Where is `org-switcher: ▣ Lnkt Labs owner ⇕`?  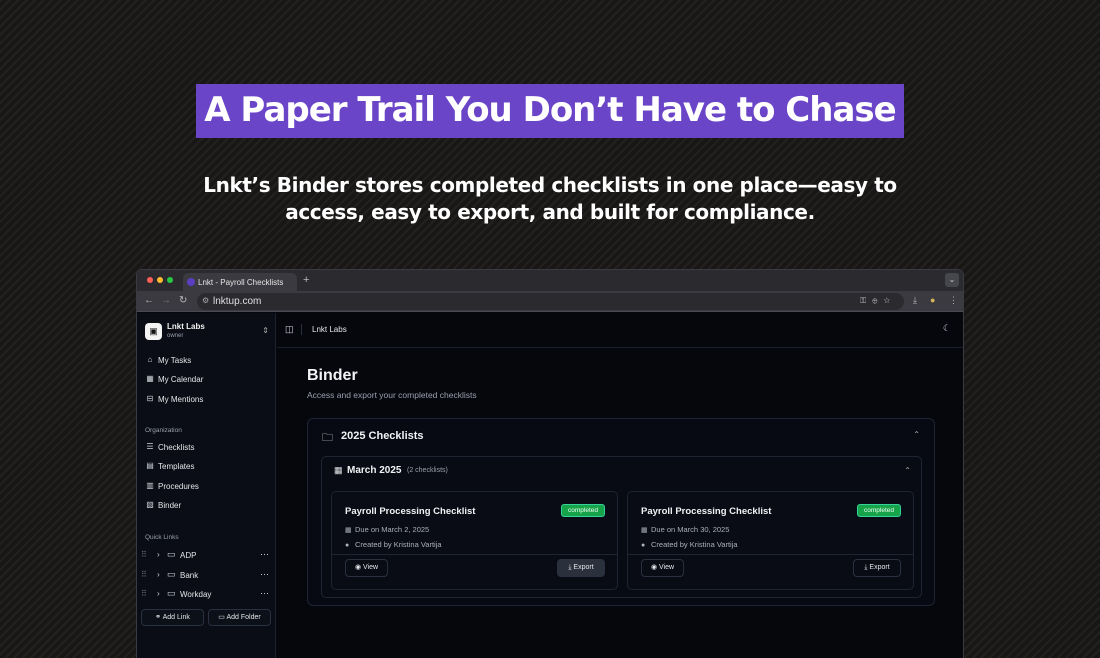
org-switcher: ▣ Lnkt Labs owner ⇕ is located at coordinates (207, 332).